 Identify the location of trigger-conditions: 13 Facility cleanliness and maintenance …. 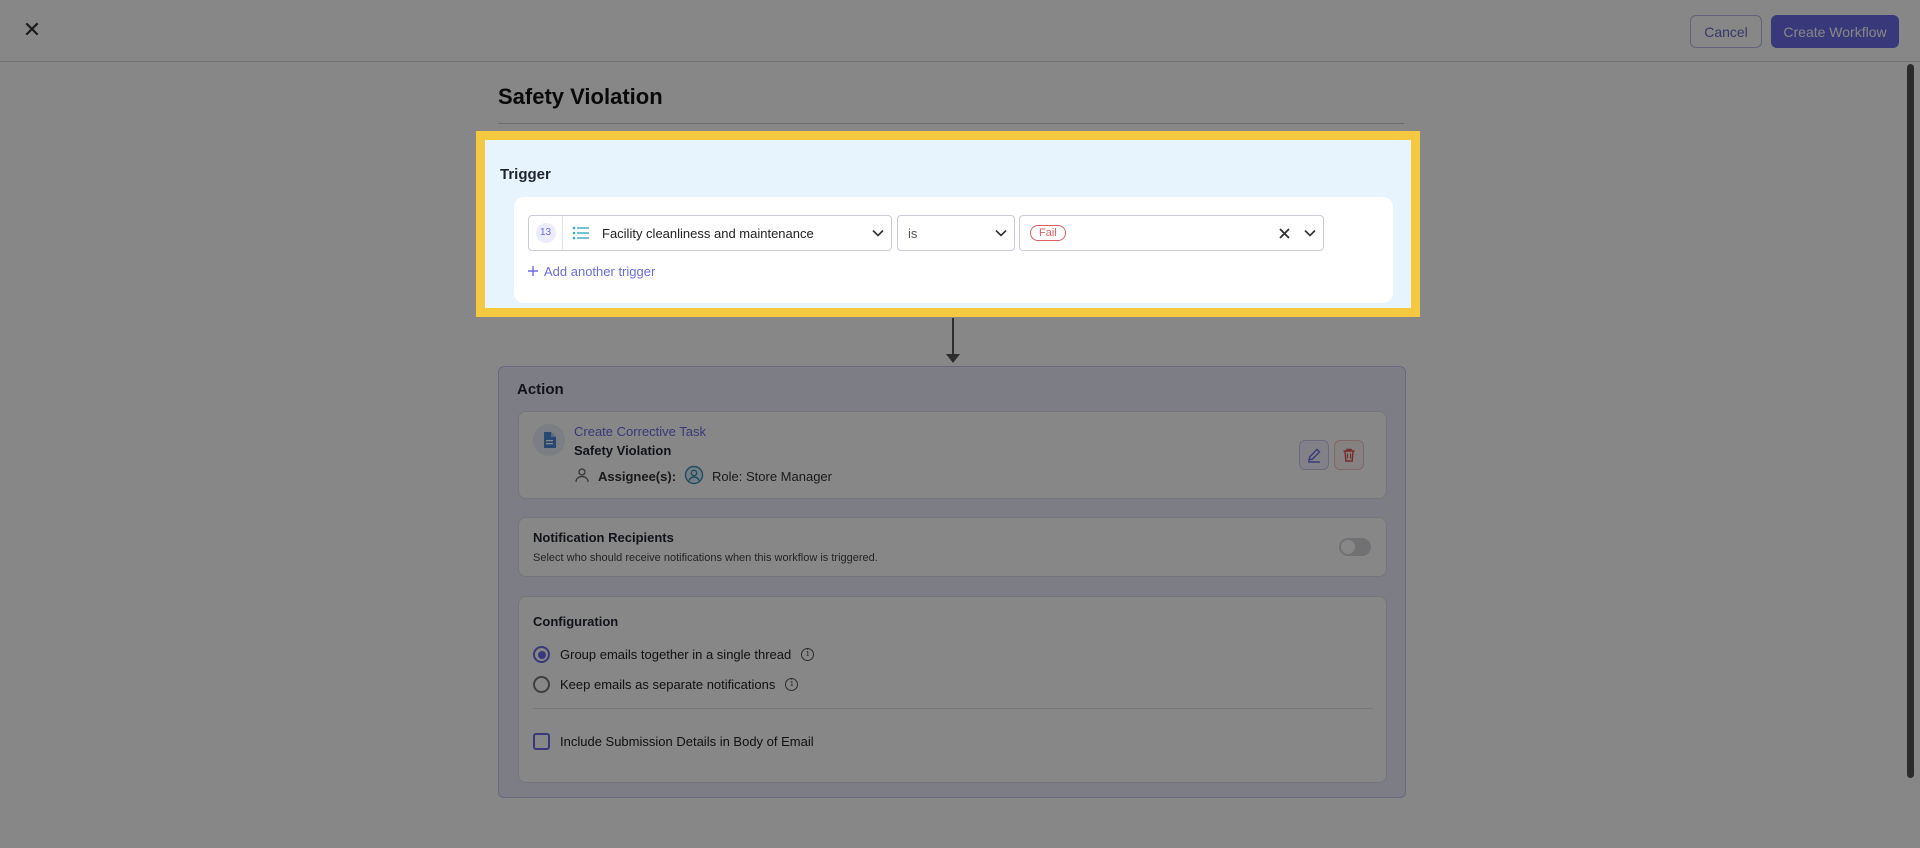
(953, 250).